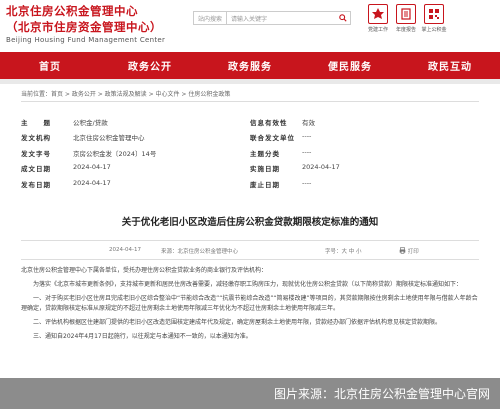 This screenshot has width=500, height=409. I want to click on image-source-text: 图片来源：北京住房公积金管理中心官网, so click(381, 394).